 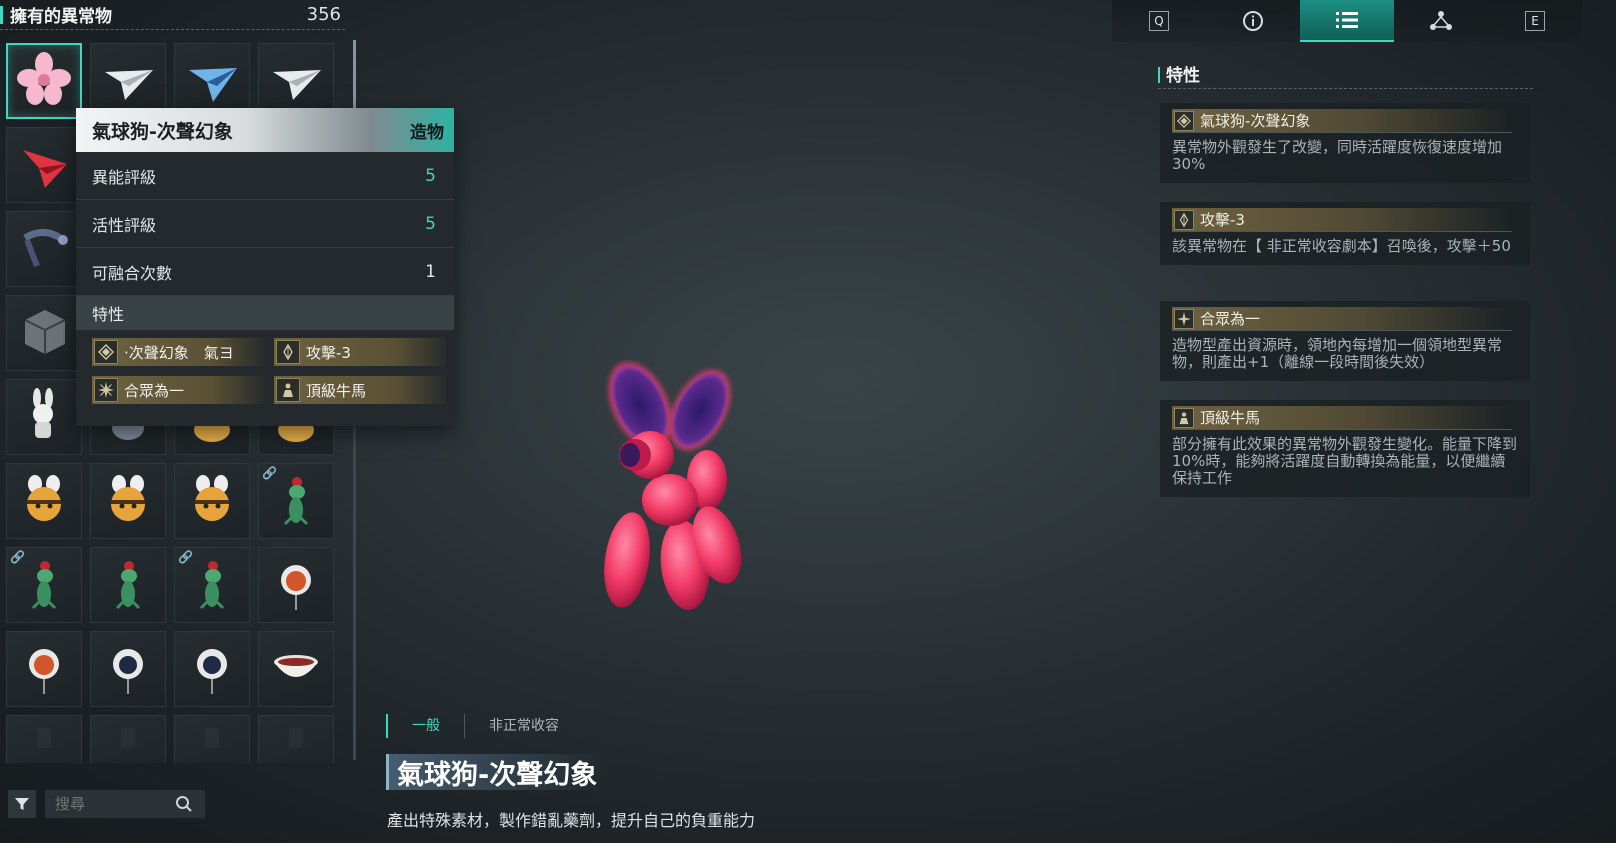 What do you see at coordinates (1337, 353) in the screenshot?
I see `trait-card-description: 造物型產出資源時，領地內每增加一個領地型異常物，則產出+1（離線一段時間後失效）` at bounding box center [1337, 353].